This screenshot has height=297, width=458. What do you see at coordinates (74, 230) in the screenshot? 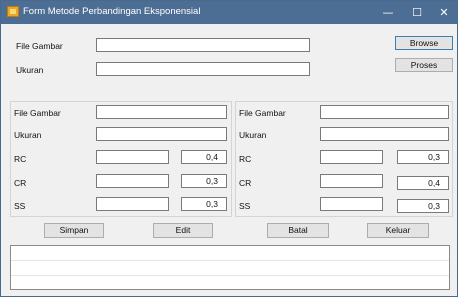
I see `save-button: Simpan` at bounding box center [74, 230].